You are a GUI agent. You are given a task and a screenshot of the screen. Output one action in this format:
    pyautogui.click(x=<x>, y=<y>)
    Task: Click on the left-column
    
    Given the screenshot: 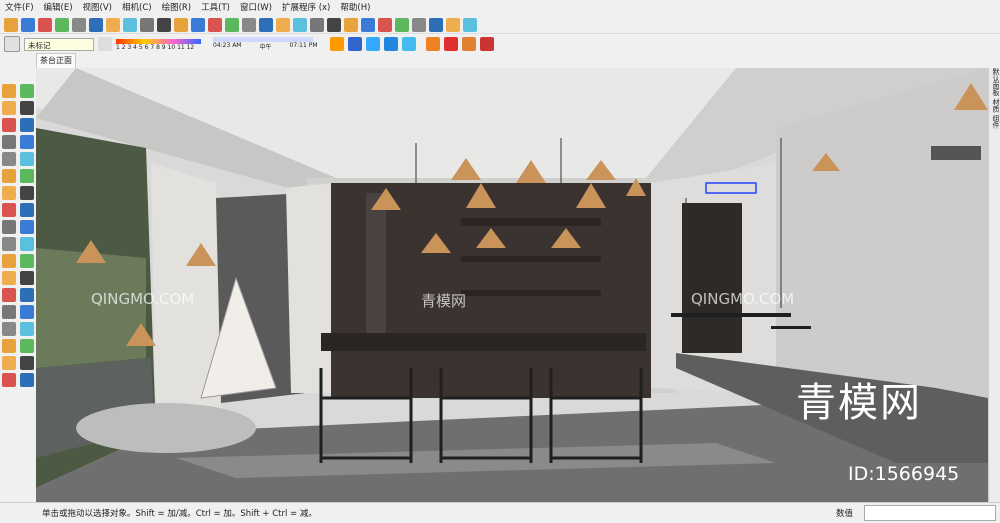 What is the action you would take?
    pyautogui.click(x=308, y=288)
    